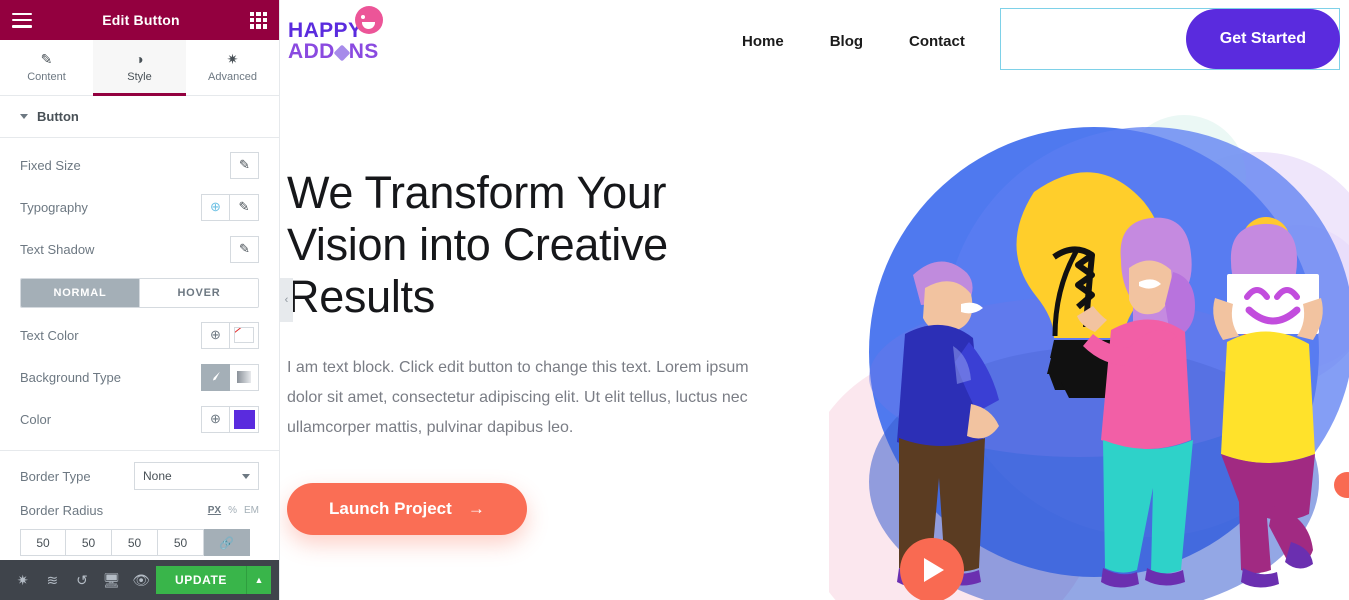 This screenshot has width=1349, height=600. Describe the element at coordinates (198, 293) in the screenshot. I see `state-tab-hover: HOVER` at that location.